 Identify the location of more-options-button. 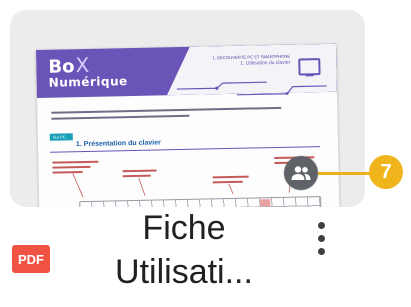
(321, 238).